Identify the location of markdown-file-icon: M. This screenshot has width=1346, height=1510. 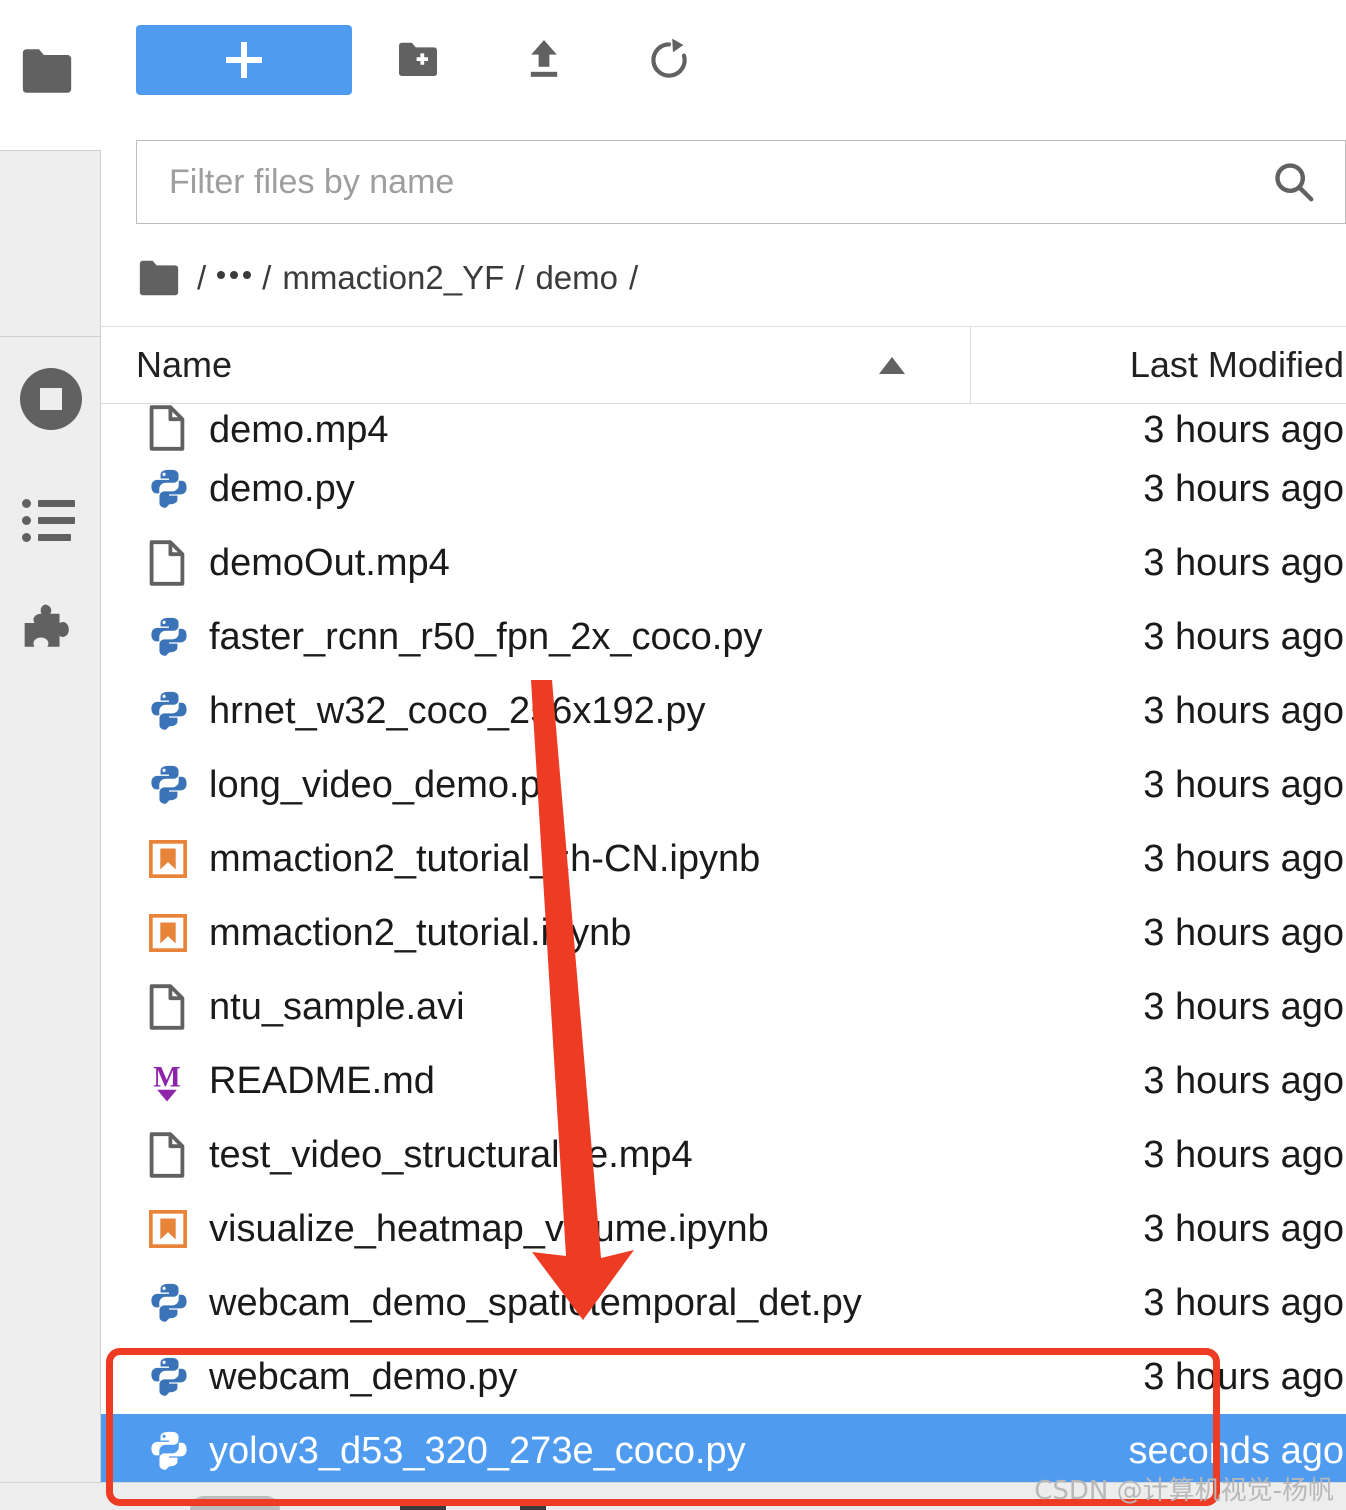
(169, 1081).